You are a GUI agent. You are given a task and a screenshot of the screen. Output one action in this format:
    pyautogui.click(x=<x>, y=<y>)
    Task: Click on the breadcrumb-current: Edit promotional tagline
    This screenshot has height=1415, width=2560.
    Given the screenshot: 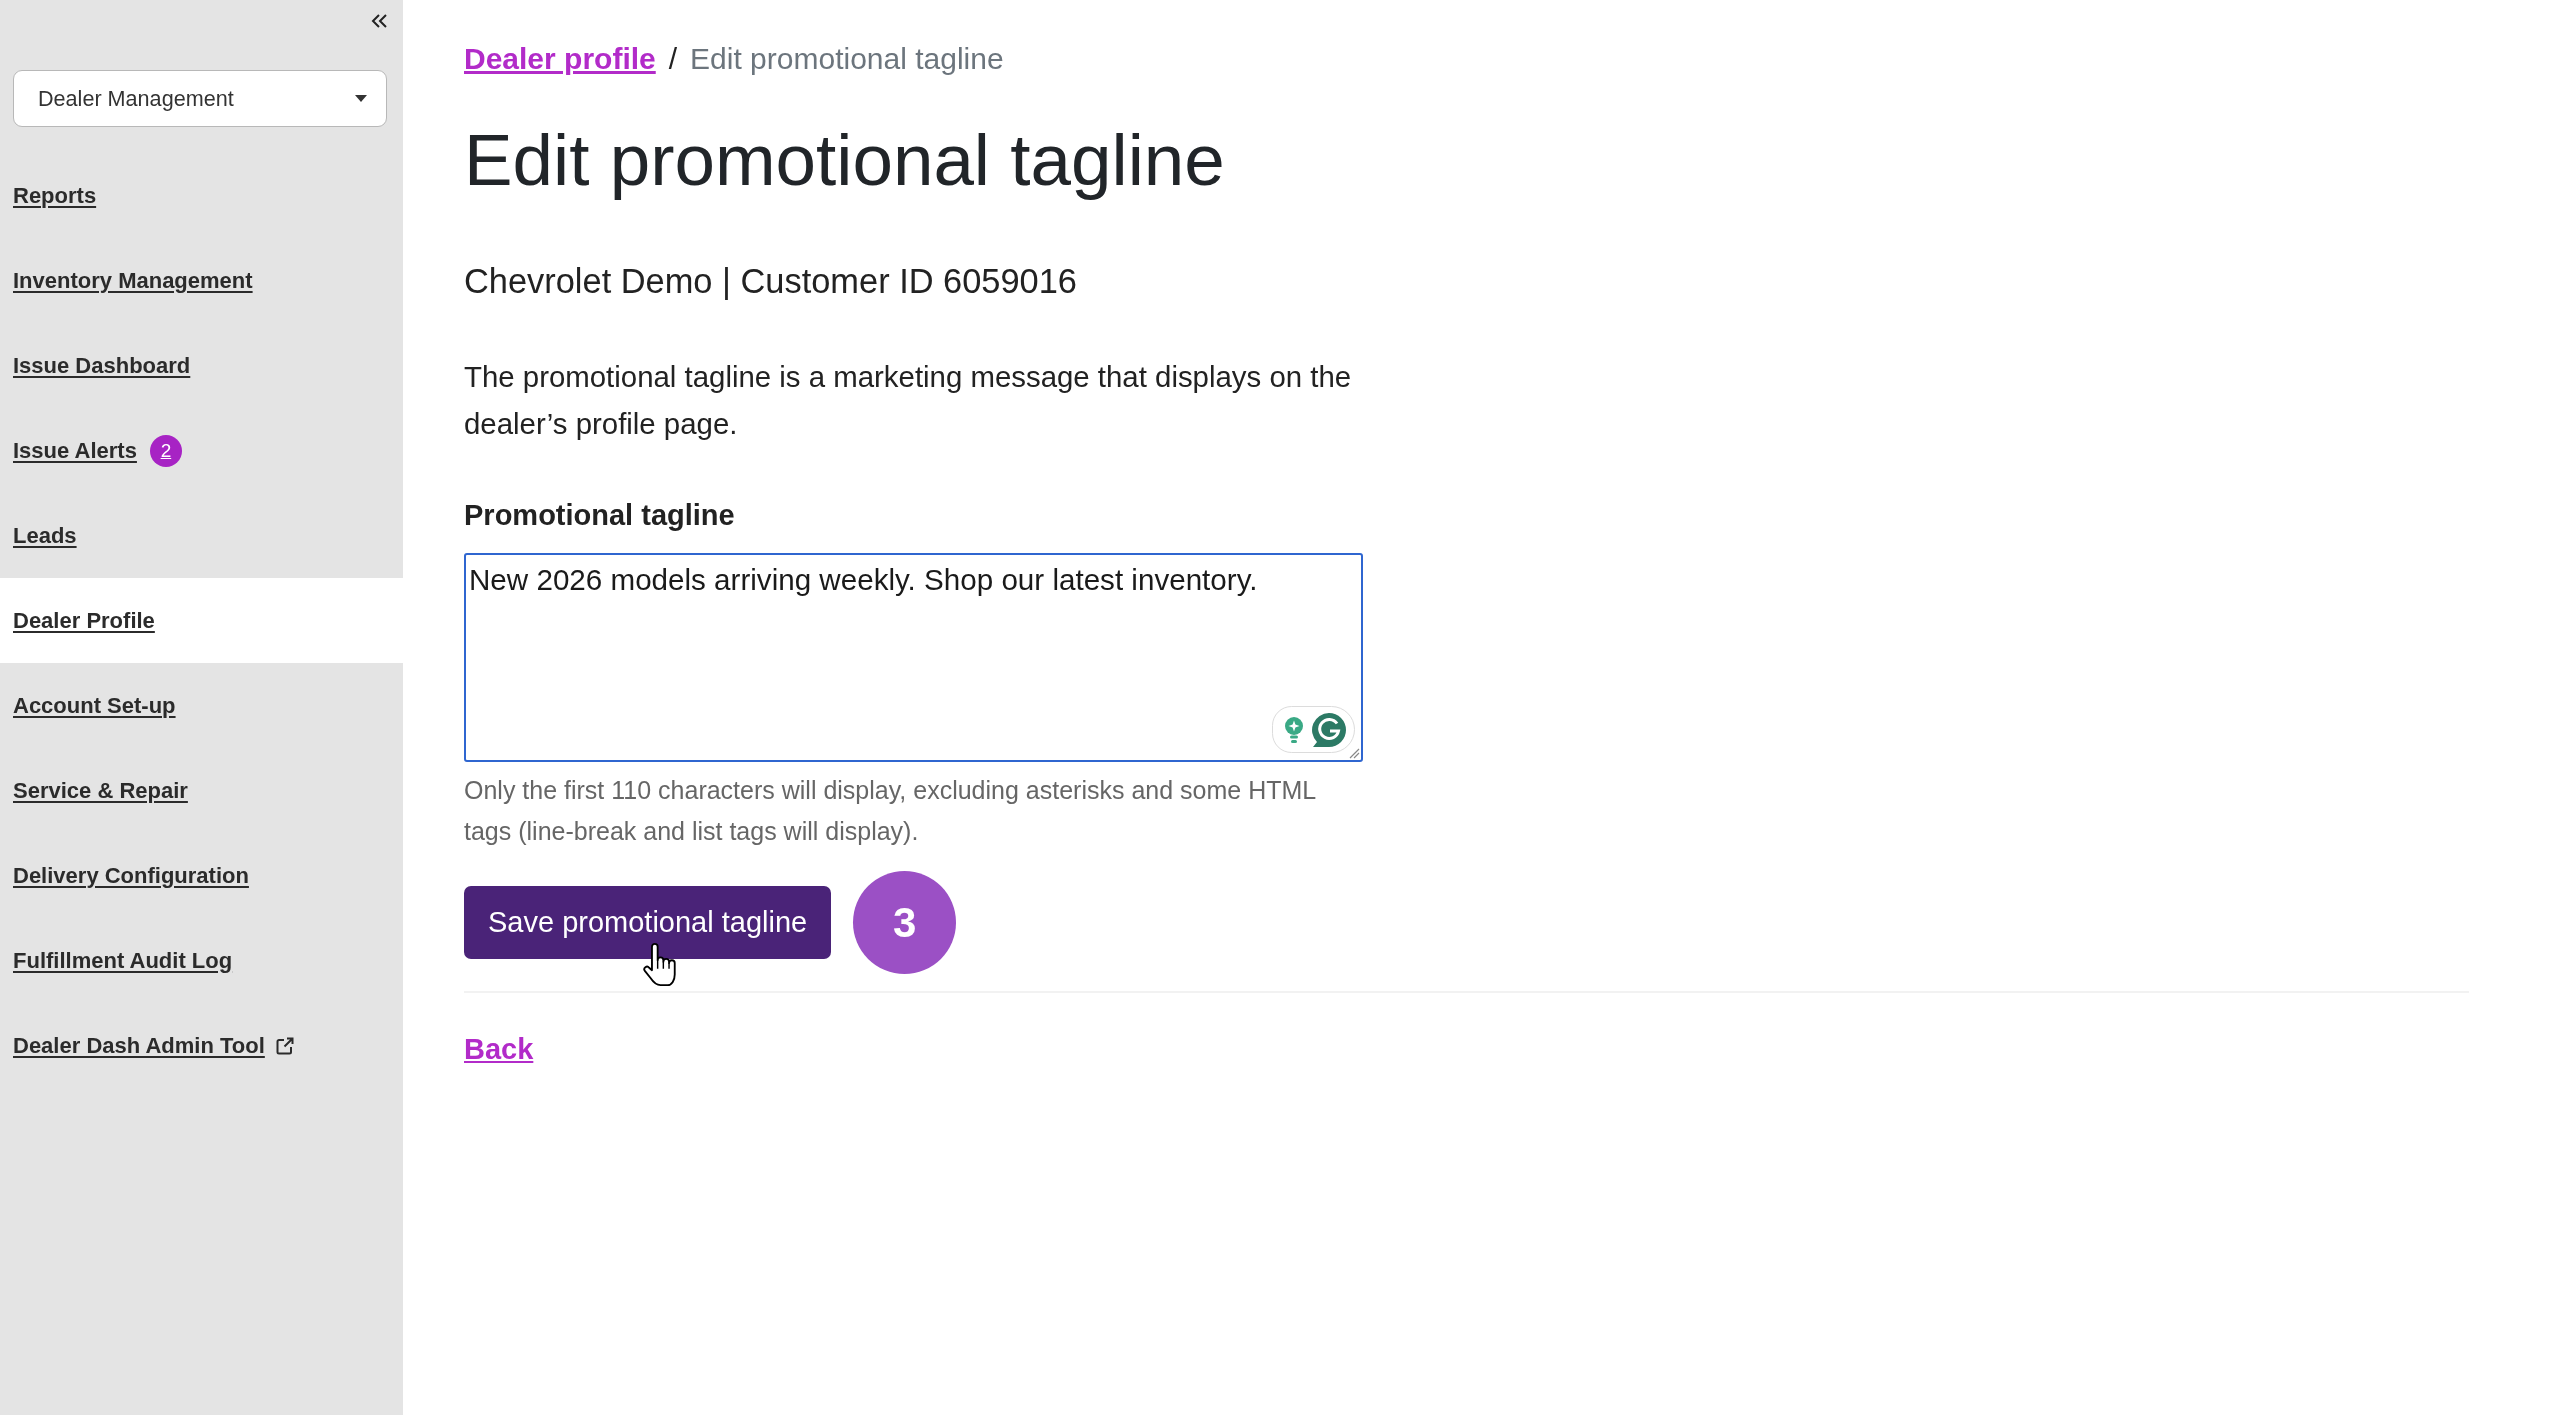 What is the action you would take?
    pyautogui.click(x=847, y=59)
    